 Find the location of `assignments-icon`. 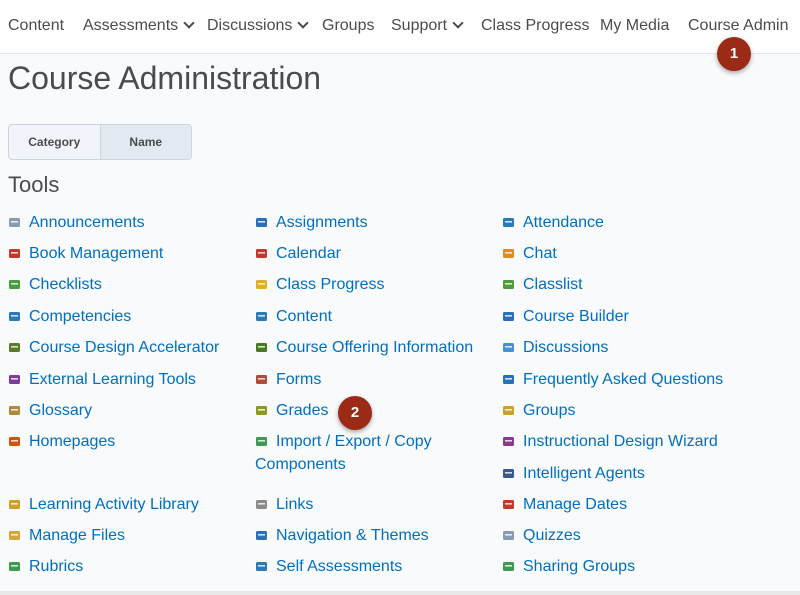

assignments-icon is located at coordinates (261, 222).